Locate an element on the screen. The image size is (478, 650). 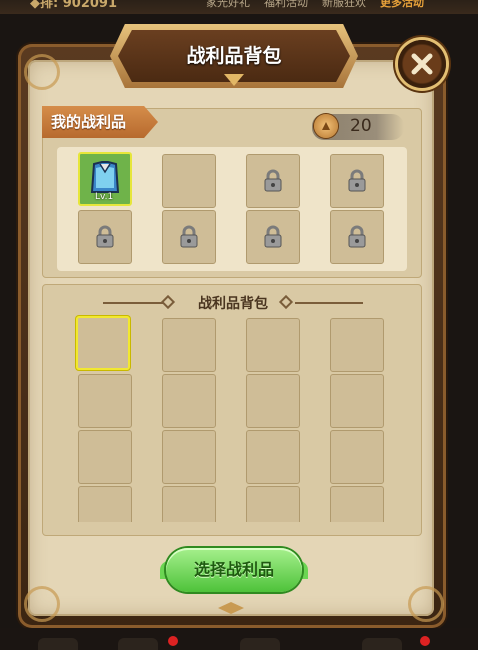
loot-slot-empty is located at coordinates (189, 181).